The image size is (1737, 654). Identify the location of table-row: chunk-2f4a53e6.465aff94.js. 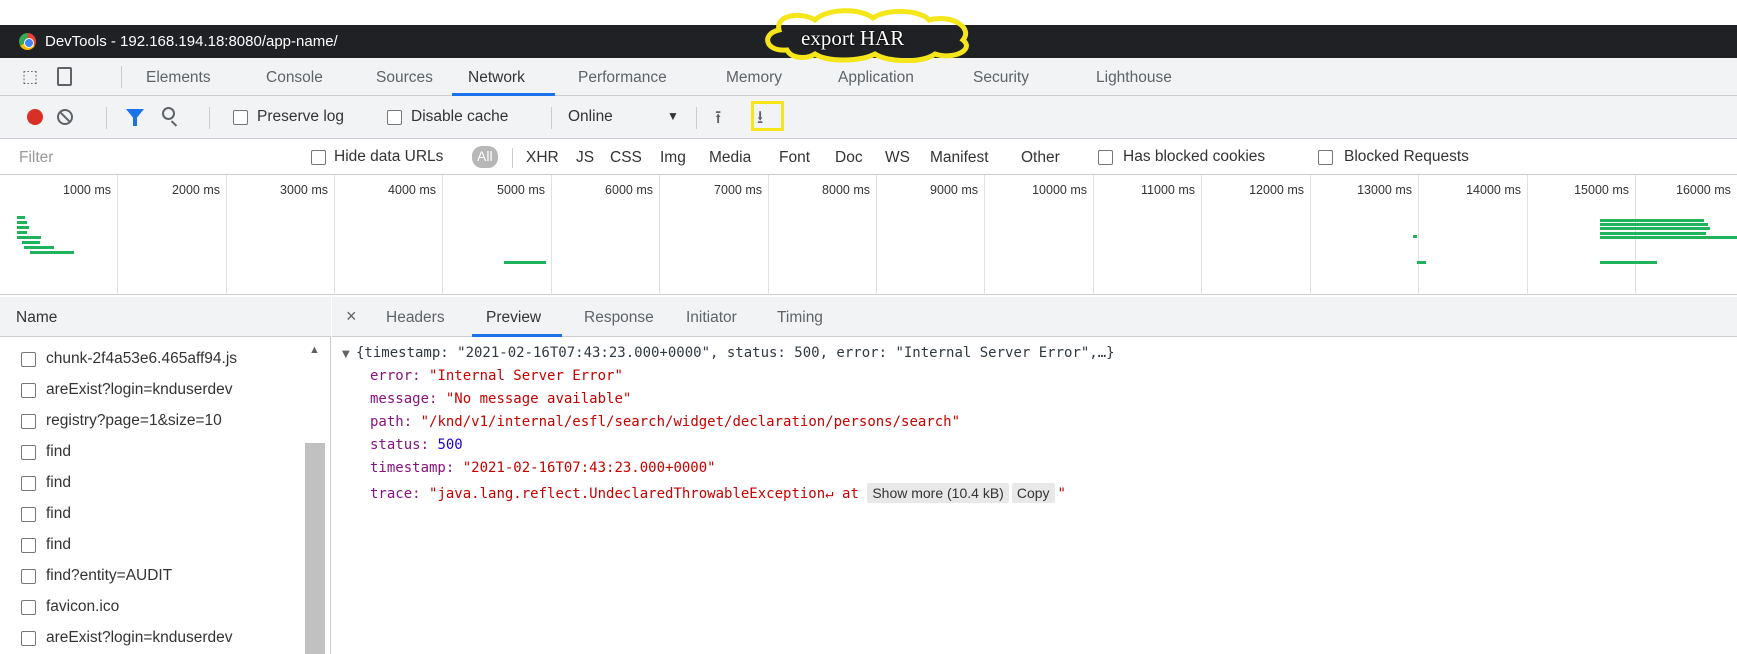
(152, 359).